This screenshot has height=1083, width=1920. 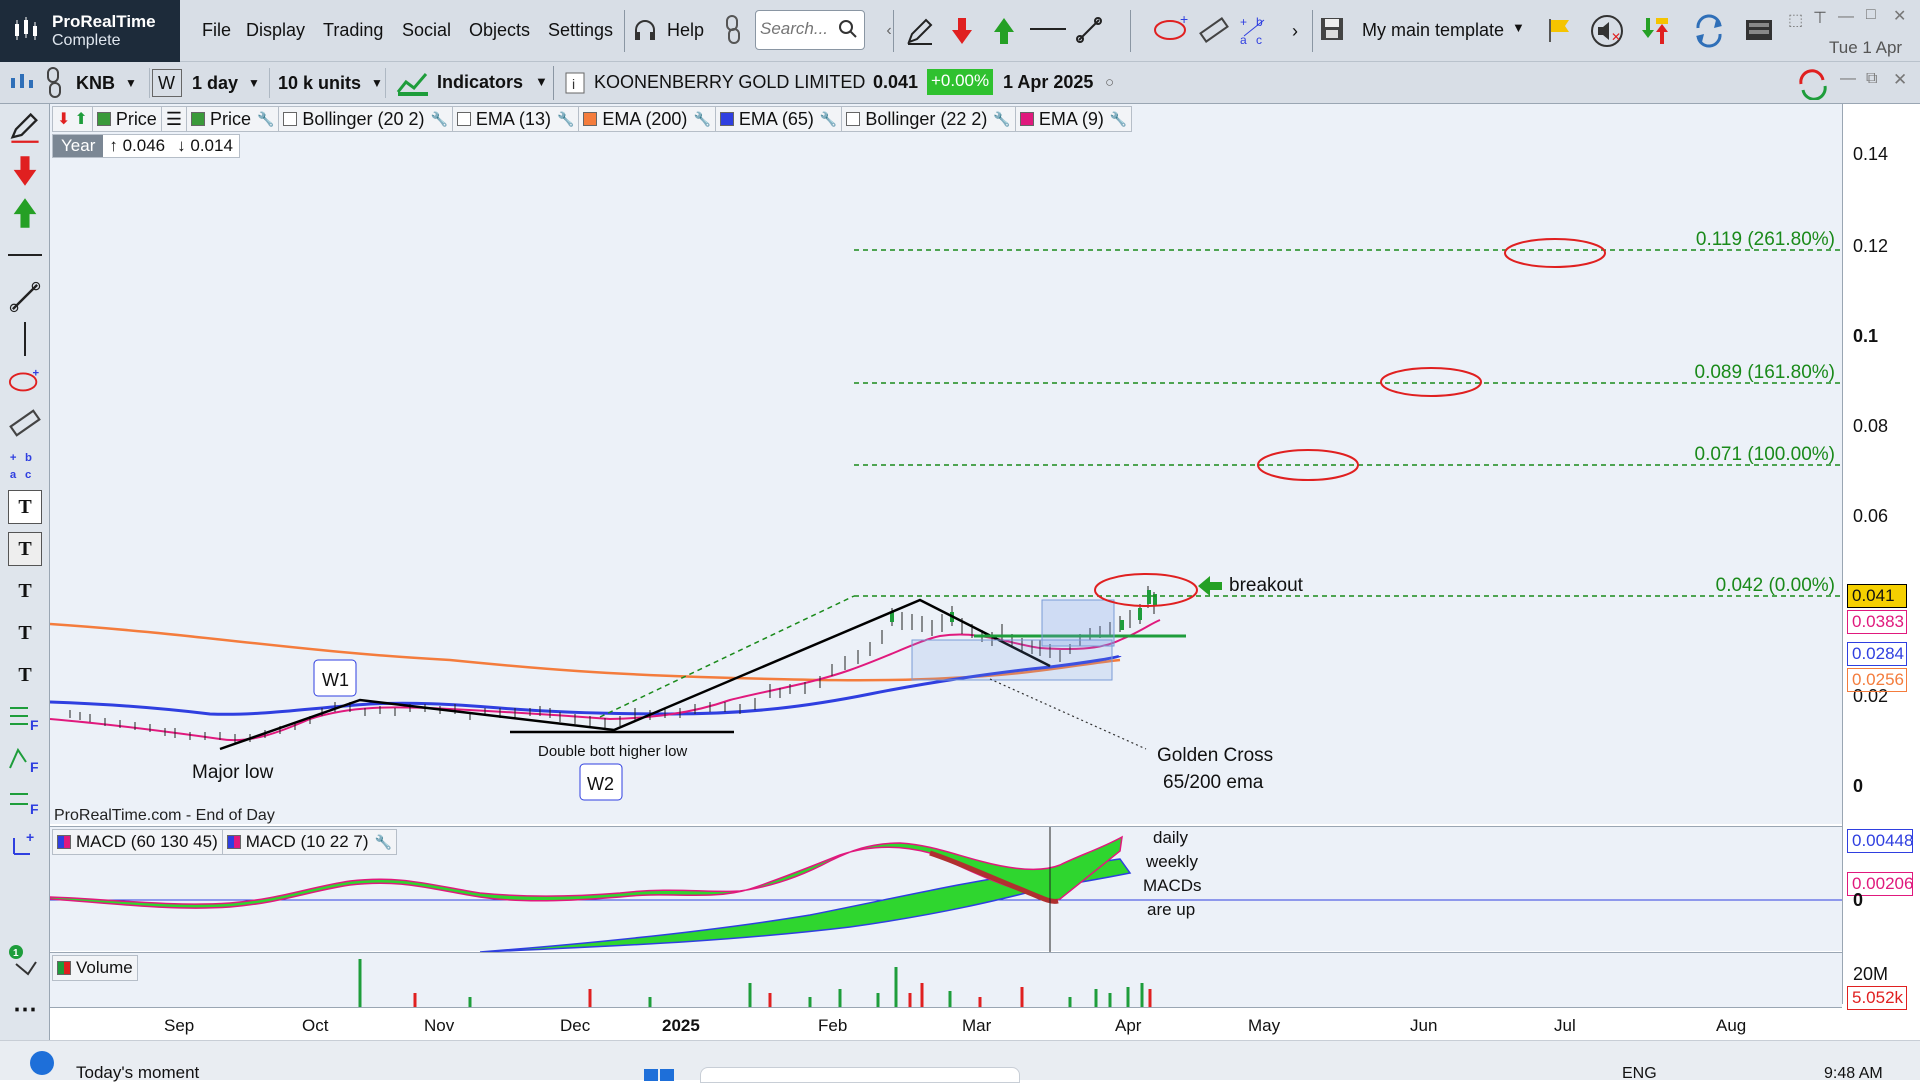 What do you see at coordinates (1433, 30) in the screenshot?
I see `template-selector: My main template` at bounding box center [1433, 30].